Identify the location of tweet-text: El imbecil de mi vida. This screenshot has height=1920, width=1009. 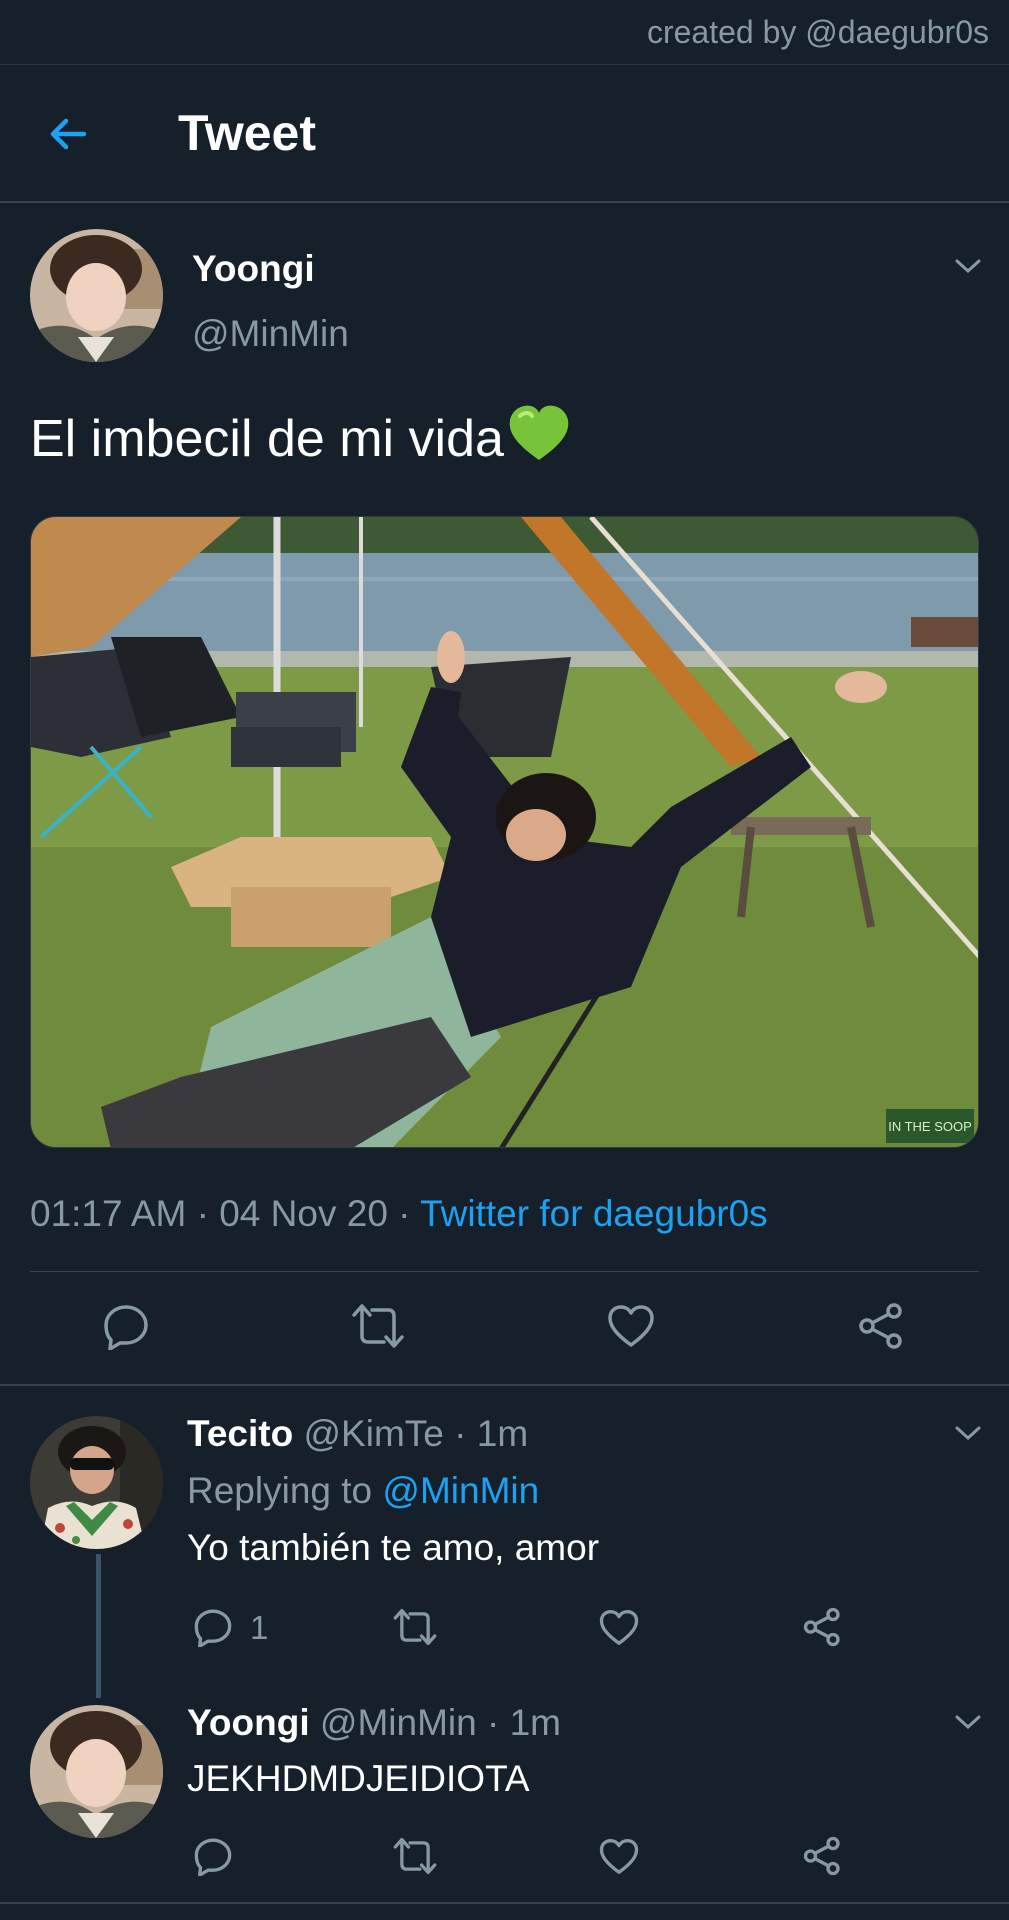
(301, 440).